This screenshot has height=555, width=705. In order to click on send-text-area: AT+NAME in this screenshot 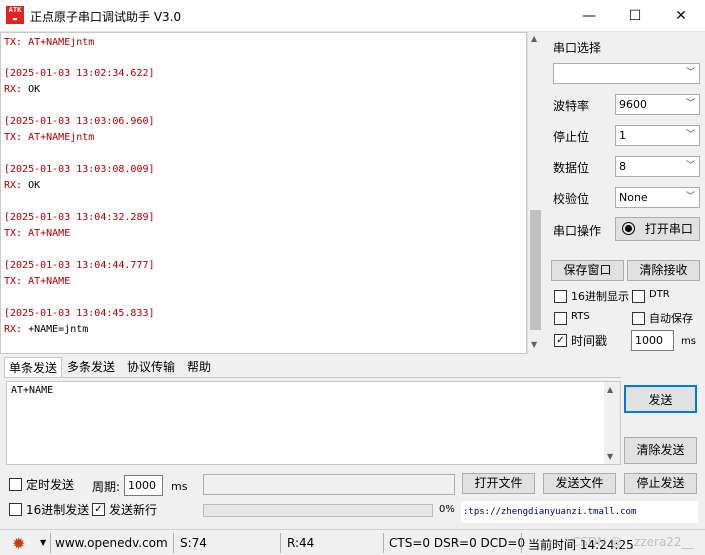, I will do `click(313, 423)`.